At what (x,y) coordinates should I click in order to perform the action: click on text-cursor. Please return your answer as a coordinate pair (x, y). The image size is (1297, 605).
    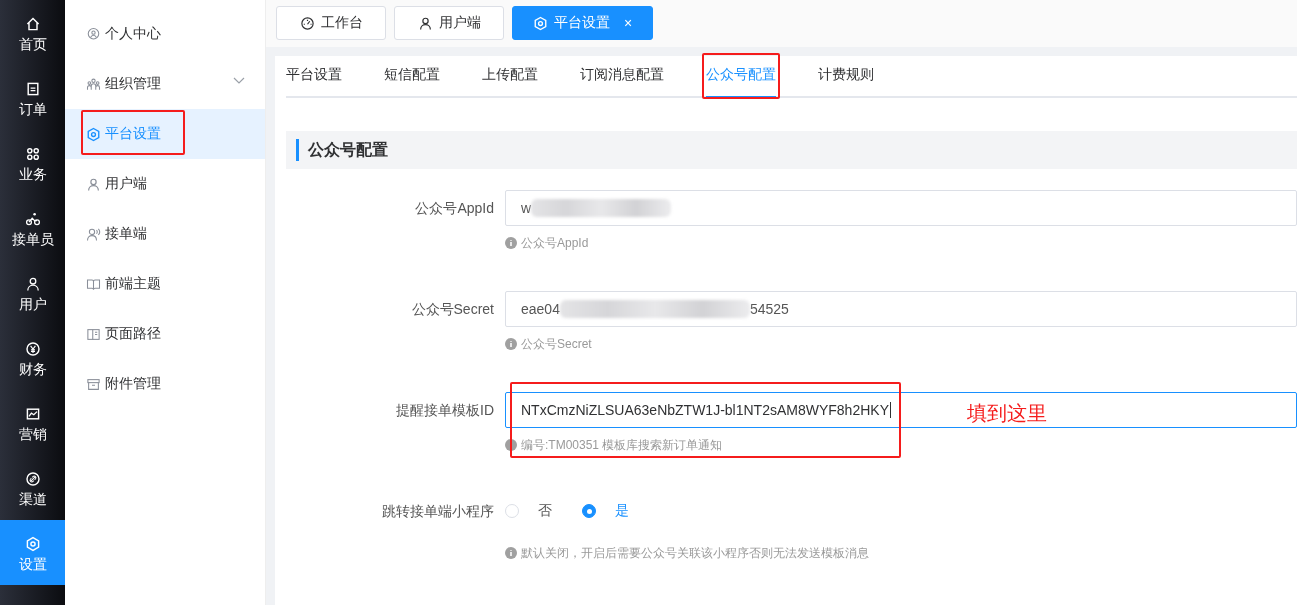
    Looking at the image, I should click on (890, 410).